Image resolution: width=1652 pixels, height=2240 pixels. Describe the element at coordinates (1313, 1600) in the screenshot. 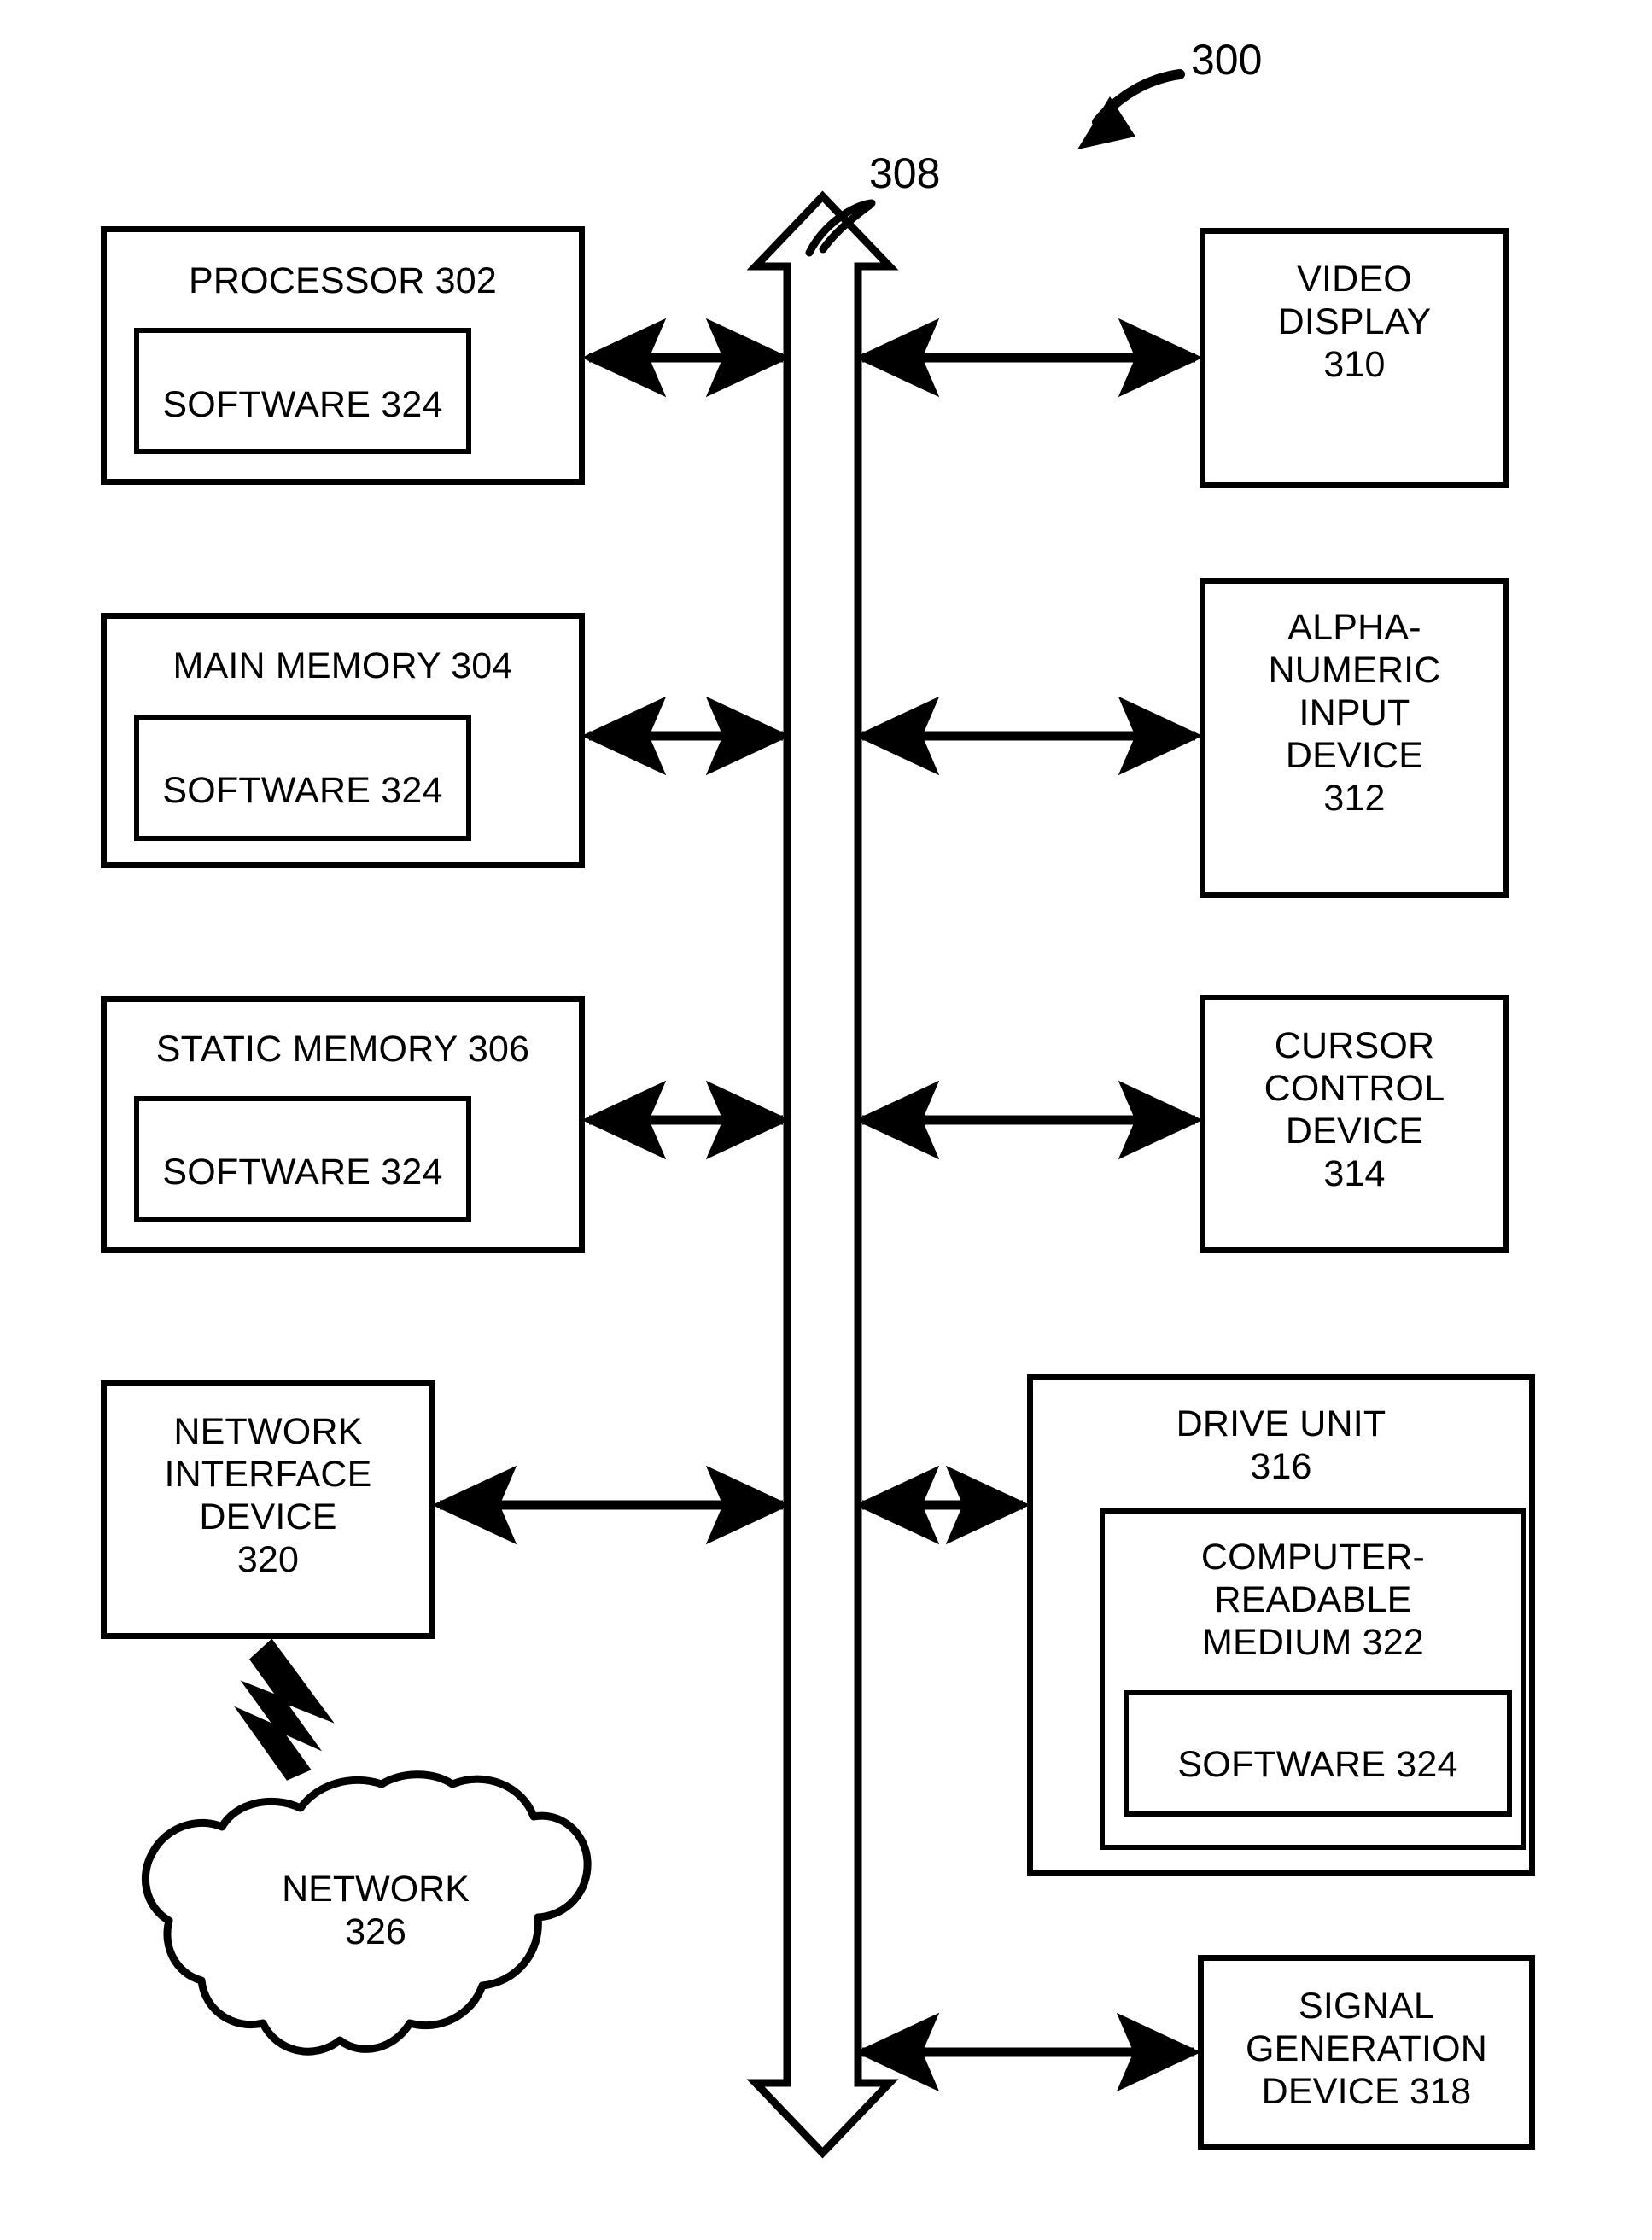

I see `computer-readable-medium-label: COMPUTER- READABLE MEDIUM 322` at that location.